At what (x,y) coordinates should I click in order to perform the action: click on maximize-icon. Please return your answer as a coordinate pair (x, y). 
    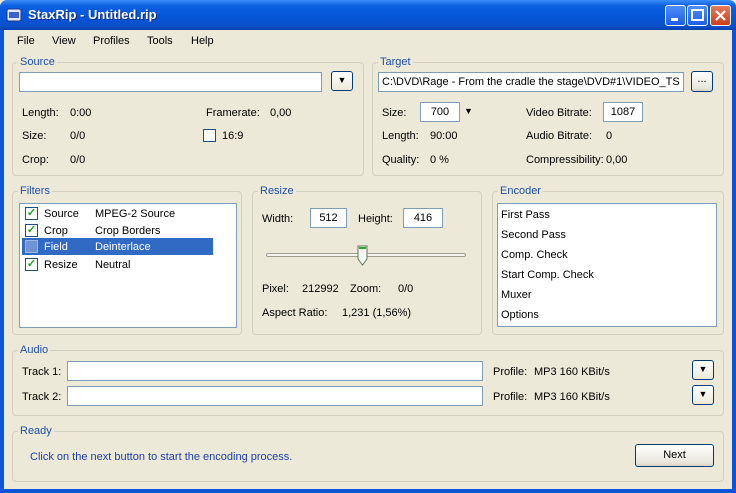
    Looking at the image, I should click on (697, 15).